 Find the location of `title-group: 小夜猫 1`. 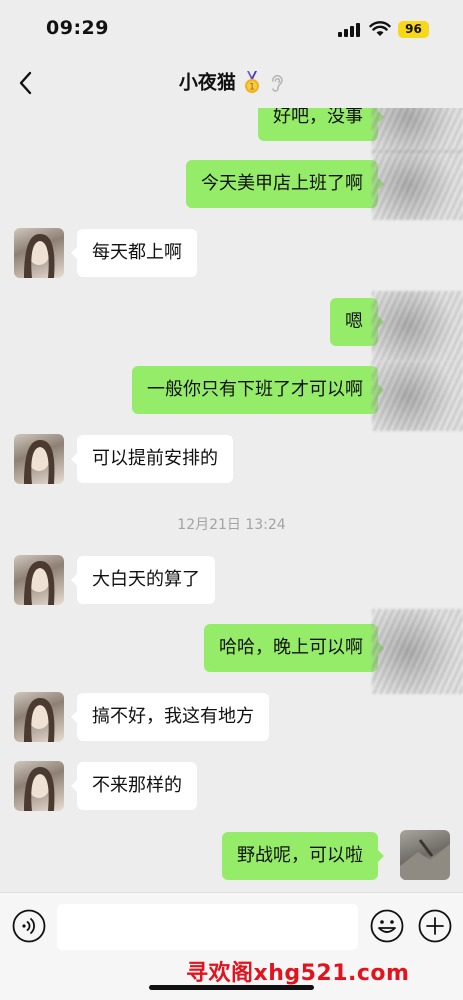

title-group: 小夜猫 1 is located at coordinates (231, 82).